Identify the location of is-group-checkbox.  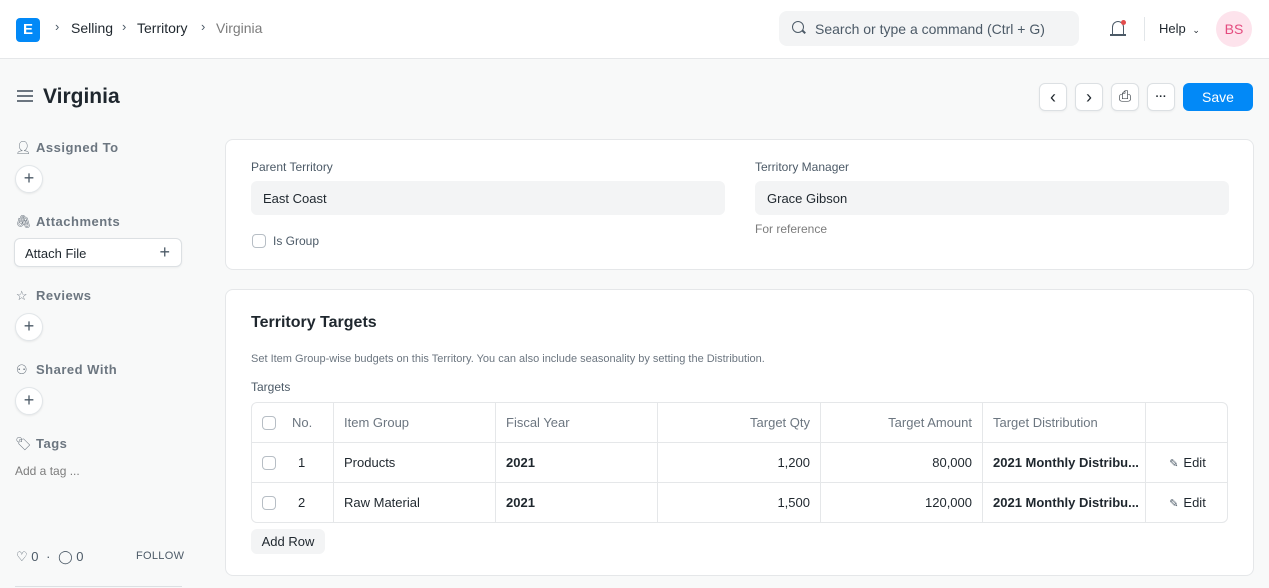
(259, 241).